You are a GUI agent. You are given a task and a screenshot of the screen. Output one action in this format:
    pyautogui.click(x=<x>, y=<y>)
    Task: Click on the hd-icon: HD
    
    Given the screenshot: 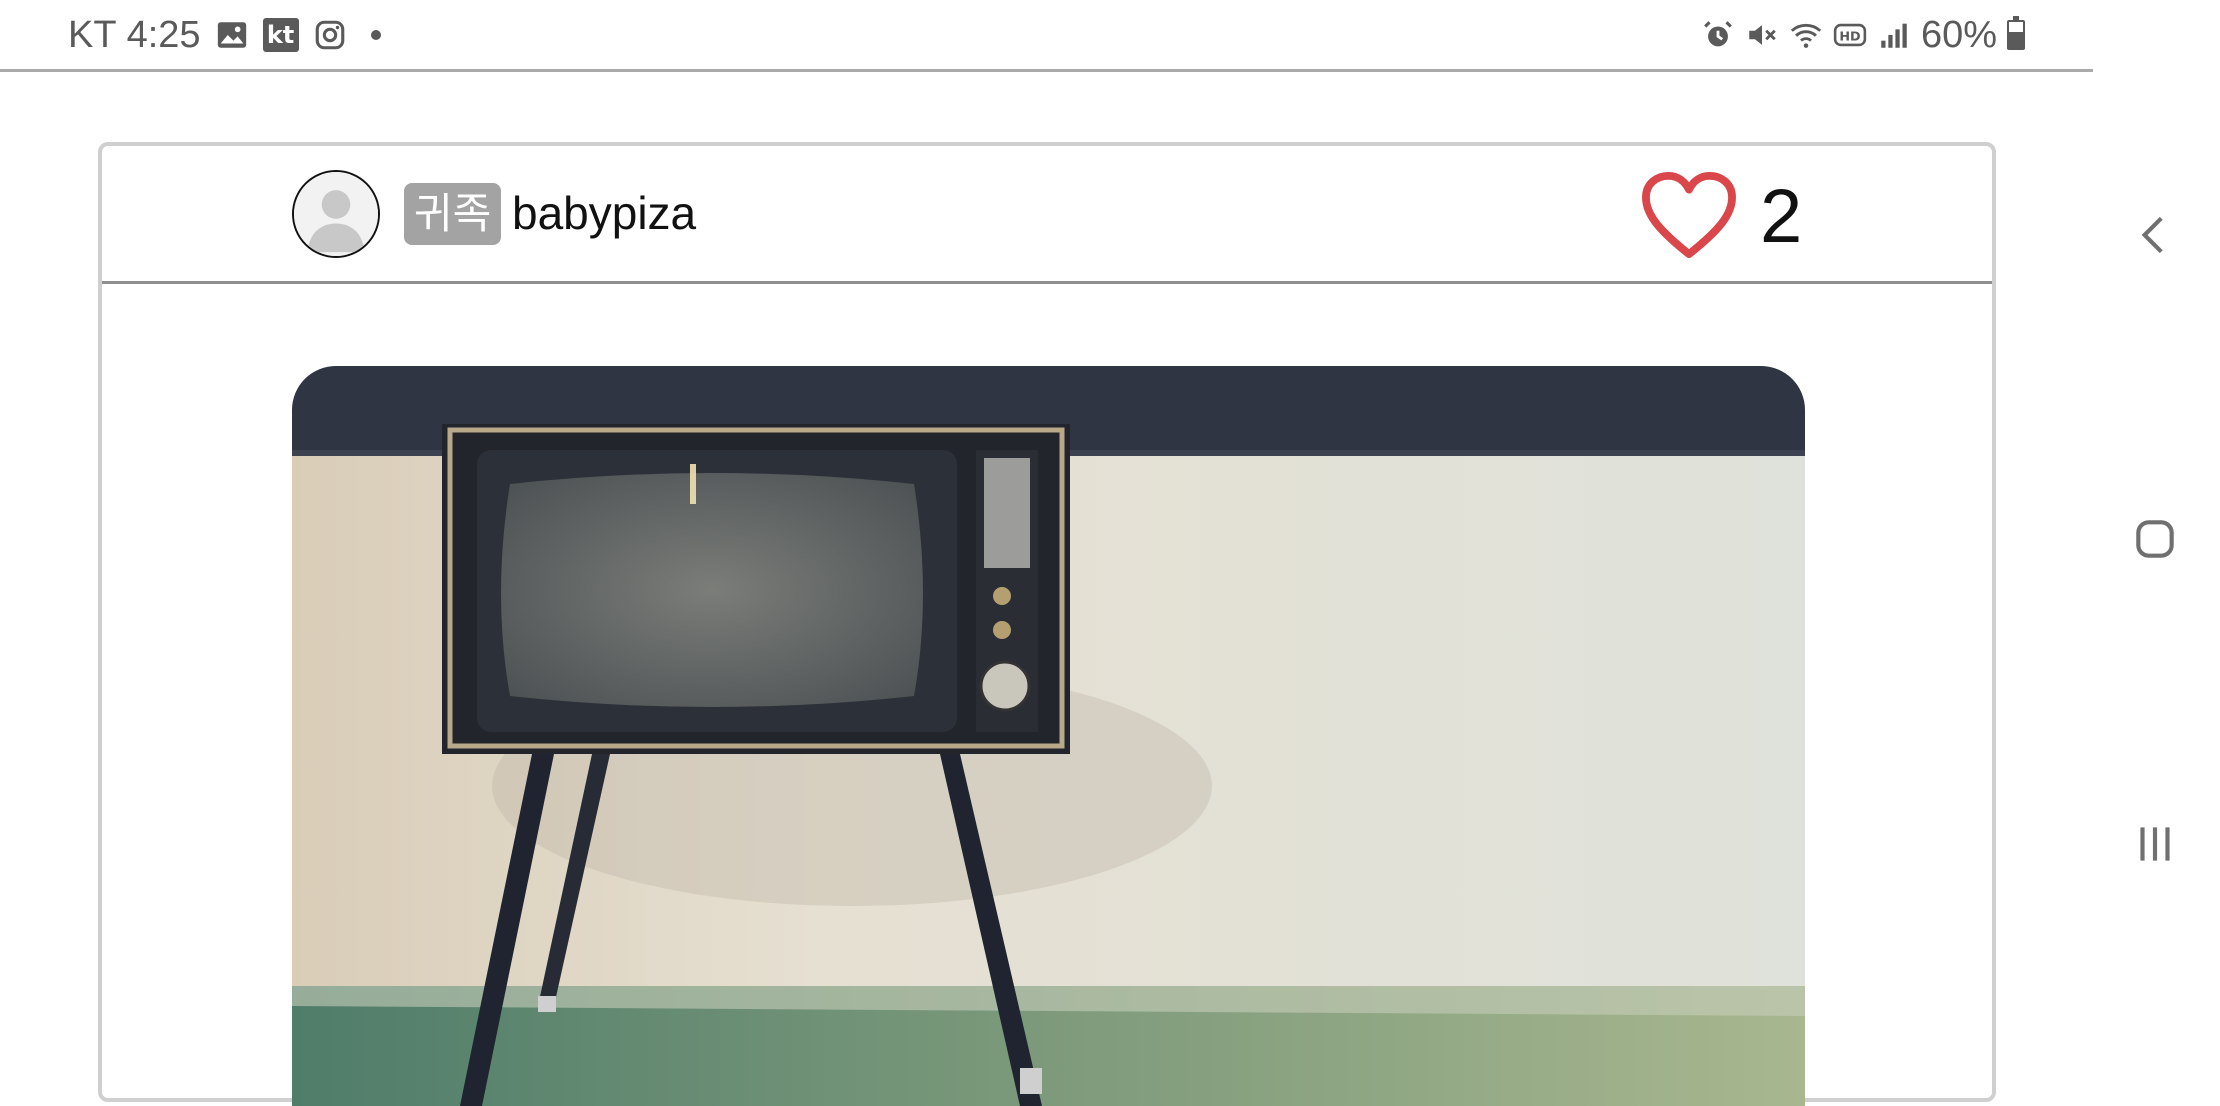 What is the action you would take?
    pyautogui.click(x=1850, y=35)
    